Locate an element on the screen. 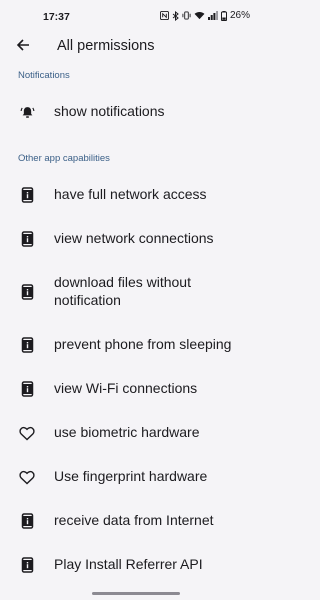 The width and height of the screenshot is (320, 600). status-icons: 26% is located at coordinates (204, 15).